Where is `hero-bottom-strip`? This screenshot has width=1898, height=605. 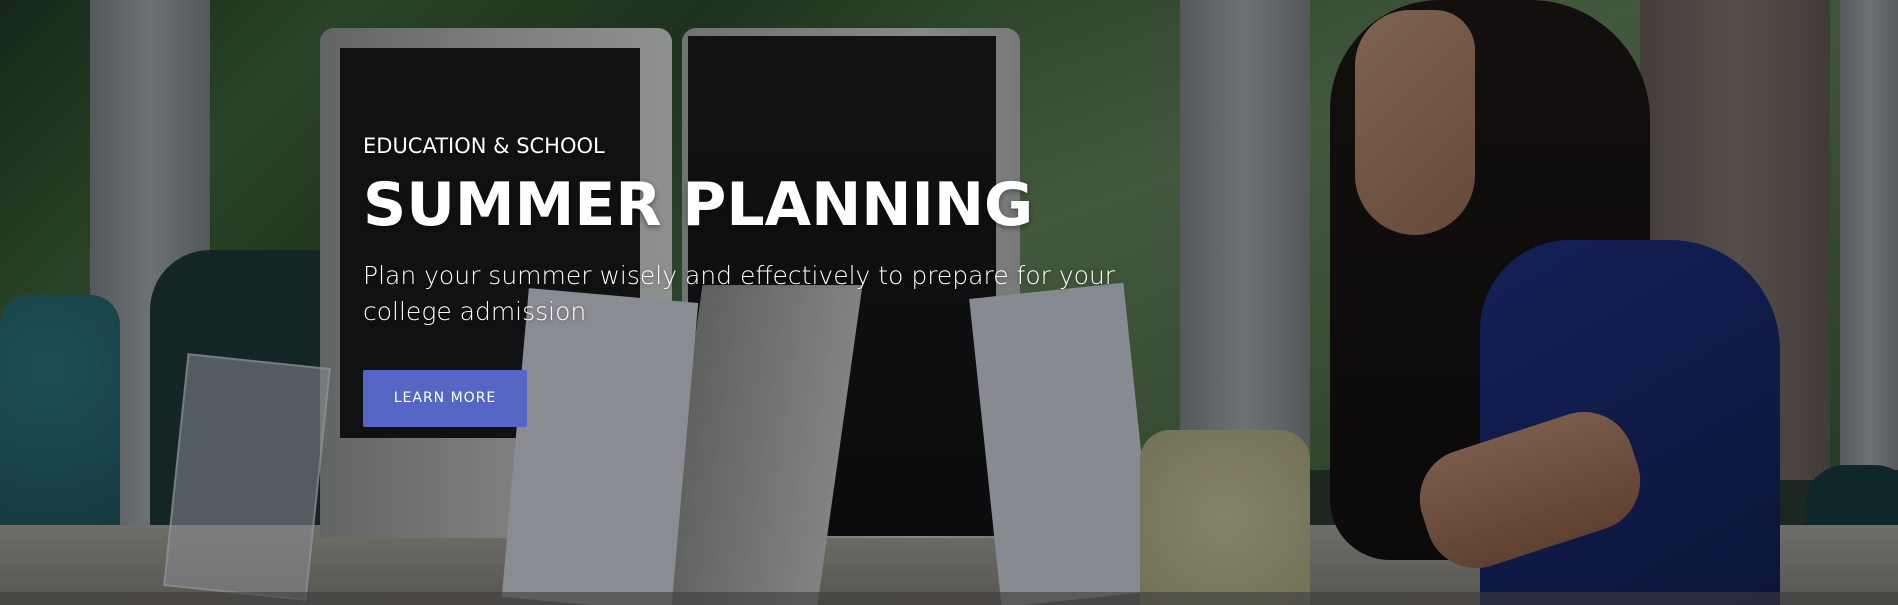 hero-bottom-strip is located at coordinates (949, 598).